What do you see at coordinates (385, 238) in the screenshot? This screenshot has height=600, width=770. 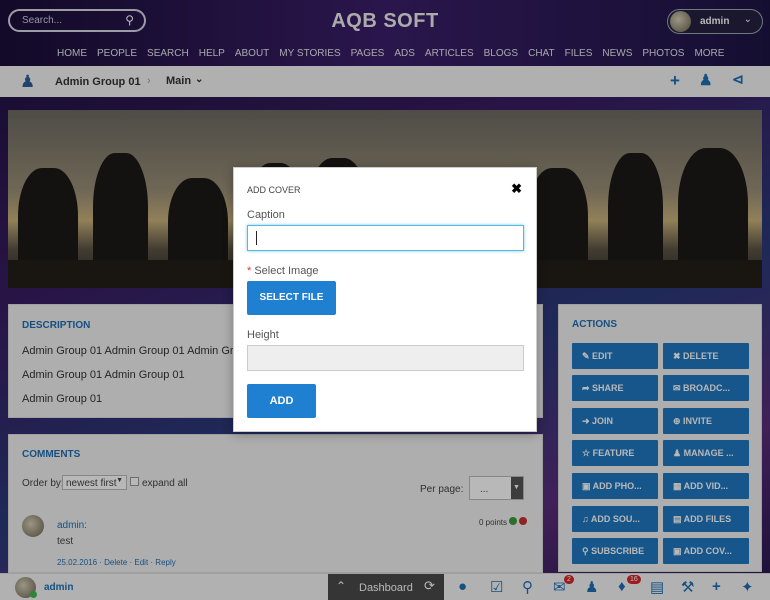 I see `caption-input` at bounding box center [385, 238].